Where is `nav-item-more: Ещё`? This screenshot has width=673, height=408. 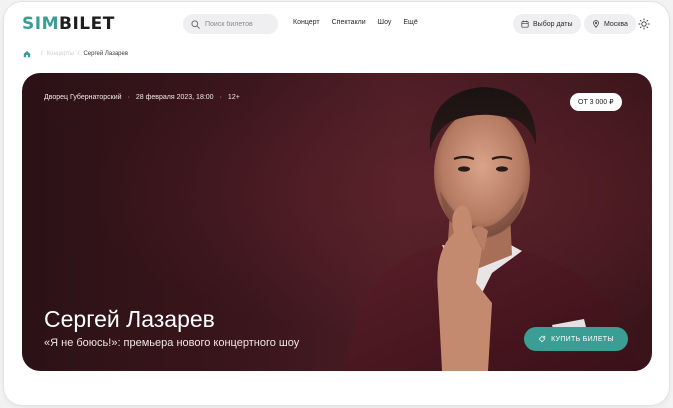
nav-item-more: Ещё is located at coordinates (410, 22).